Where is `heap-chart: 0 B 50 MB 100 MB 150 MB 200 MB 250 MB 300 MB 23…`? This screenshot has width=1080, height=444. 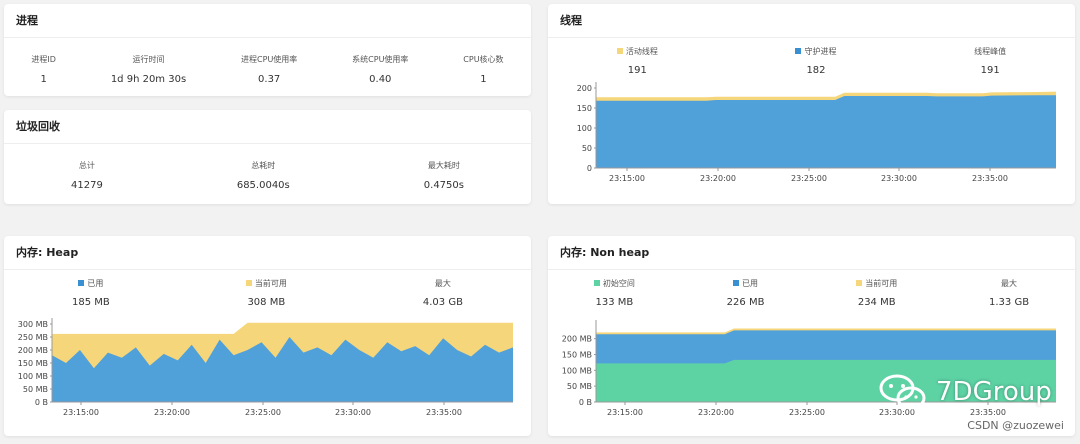 heap-chart: 0 B 50 MB 100 MB 150 MB 200 MB 250 MB 300 MB 23… is located at coordinates (265, 367).